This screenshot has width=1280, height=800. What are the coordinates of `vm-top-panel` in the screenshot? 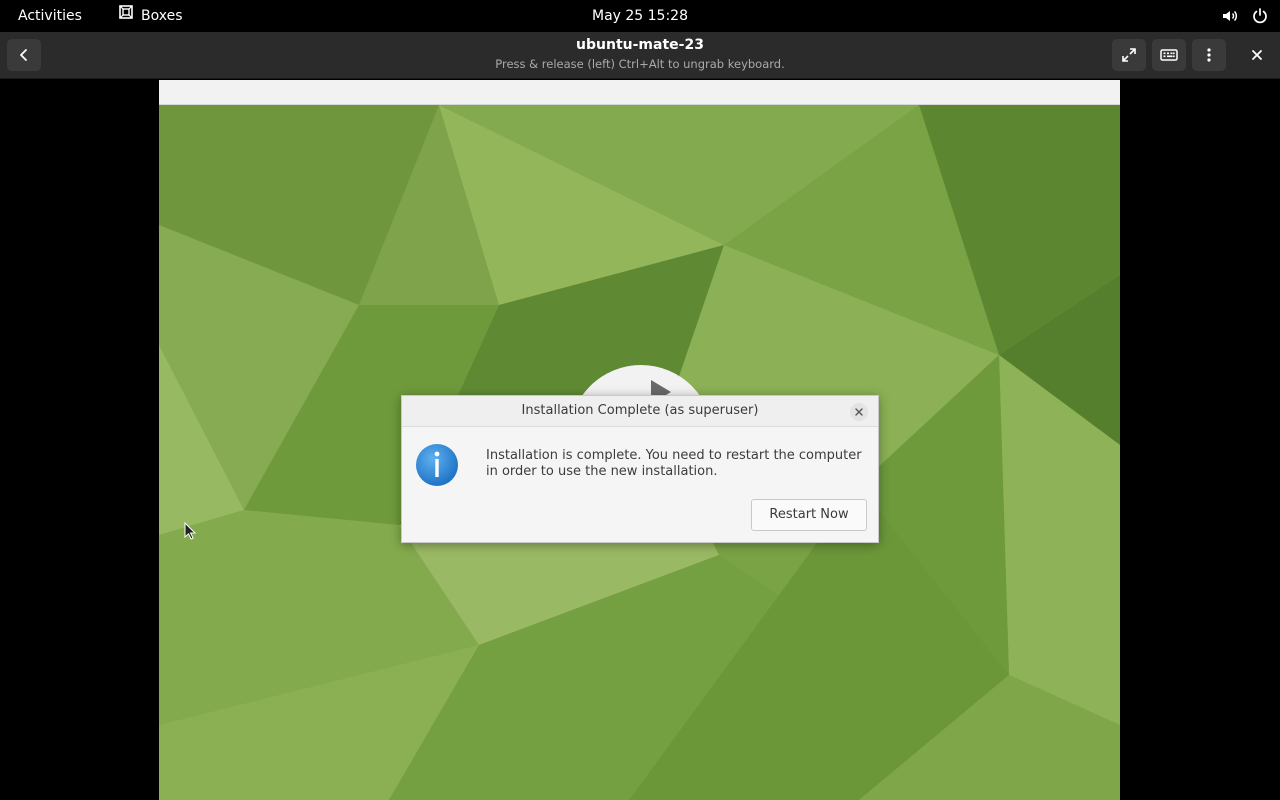 It's located at (639, 92).